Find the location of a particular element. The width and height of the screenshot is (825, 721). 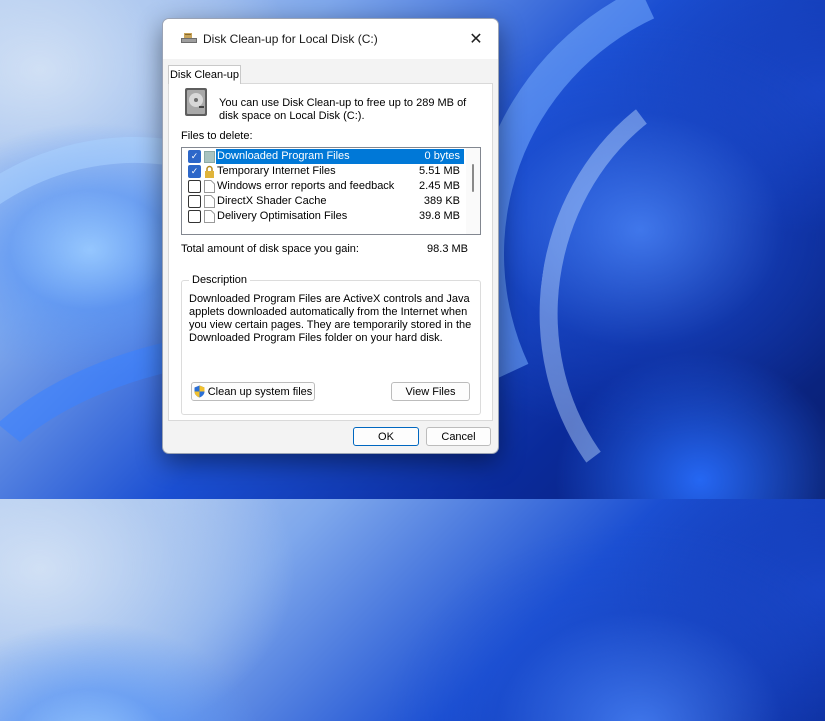

list-scrollbar is located at coordinates (473, 191).